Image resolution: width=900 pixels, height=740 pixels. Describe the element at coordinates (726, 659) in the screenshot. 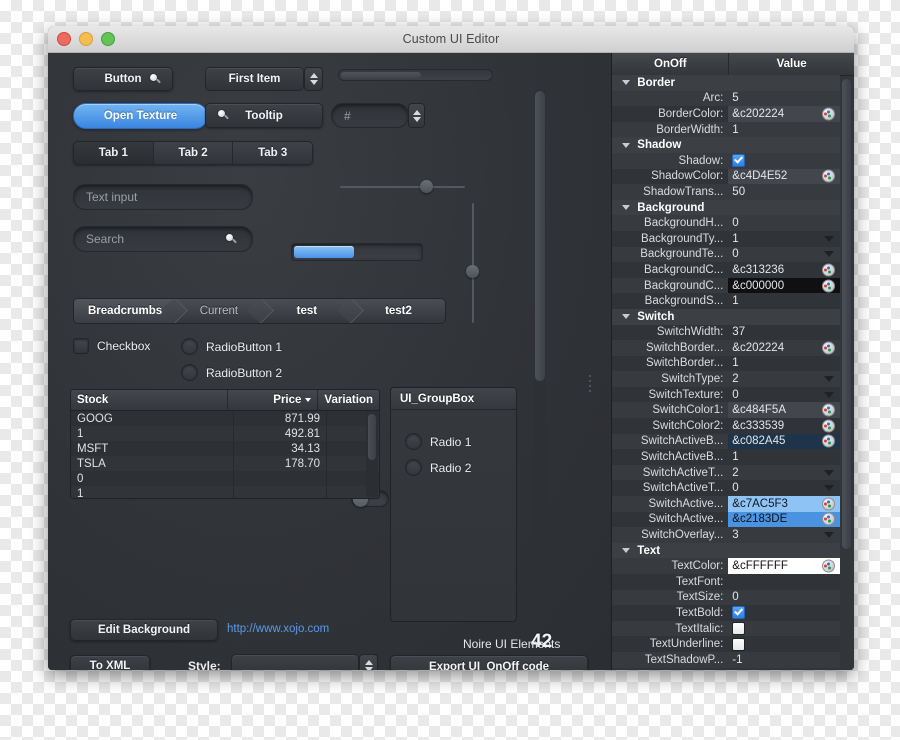

I see `property-row: TextShadowP... -1` at that location.